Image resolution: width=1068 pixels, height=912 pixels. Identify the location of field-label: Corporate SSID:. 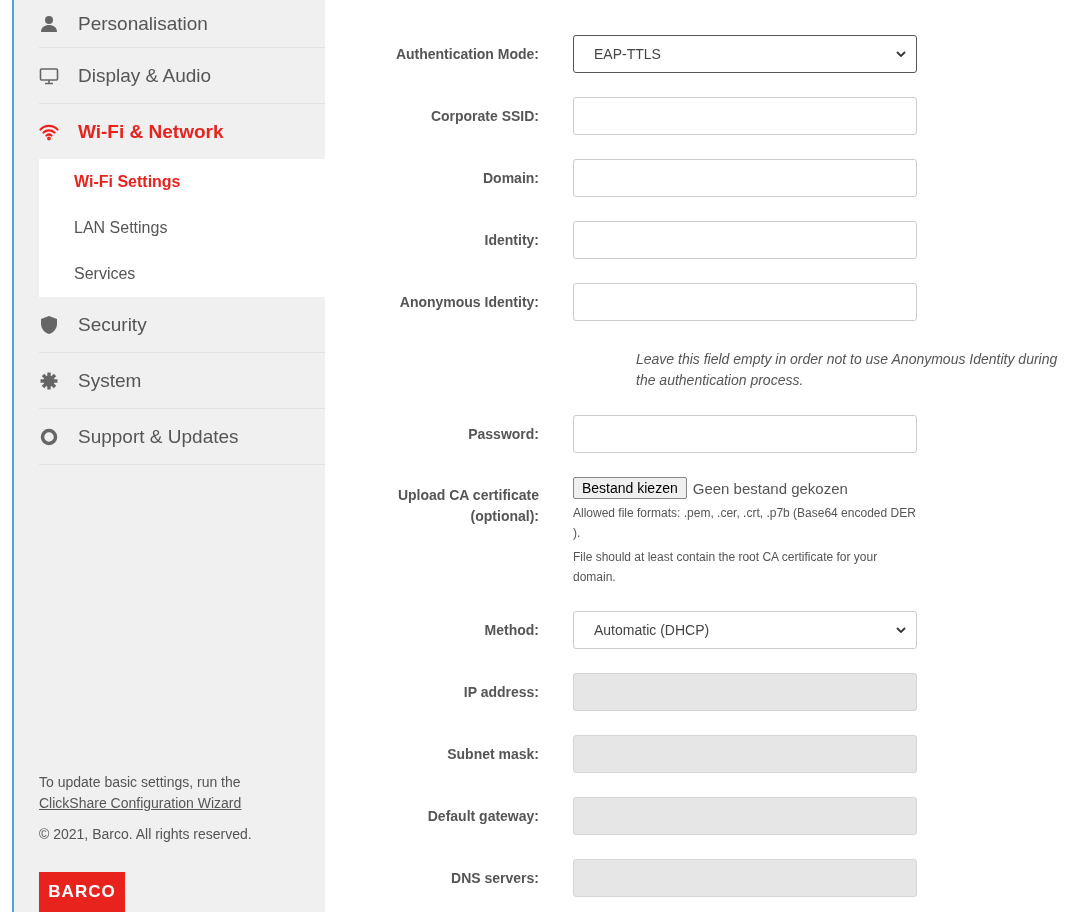
(484, 116).